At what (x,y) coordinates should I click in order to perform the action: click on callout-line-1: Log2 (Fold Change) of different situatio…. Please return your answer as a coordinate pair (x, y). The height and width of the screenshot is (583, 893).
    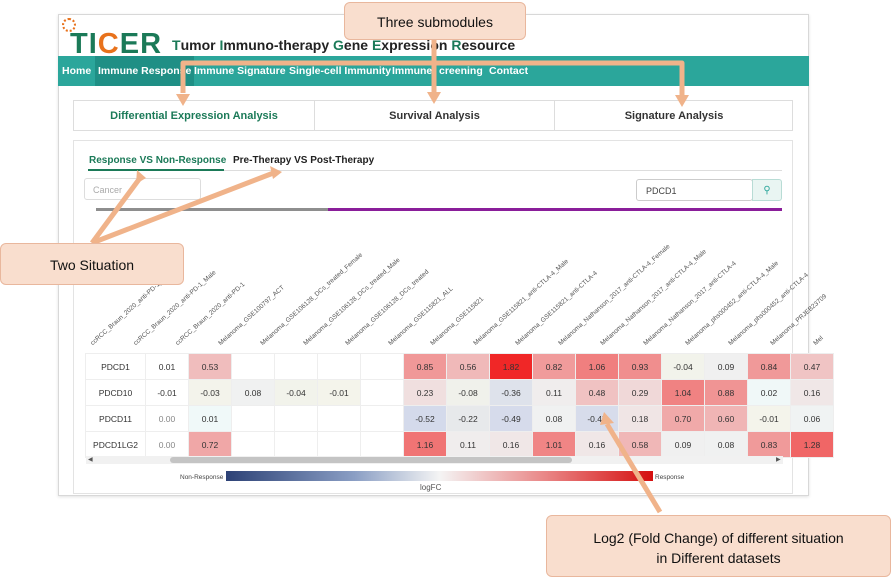
    Looking at the image, I should click on (718, 538).